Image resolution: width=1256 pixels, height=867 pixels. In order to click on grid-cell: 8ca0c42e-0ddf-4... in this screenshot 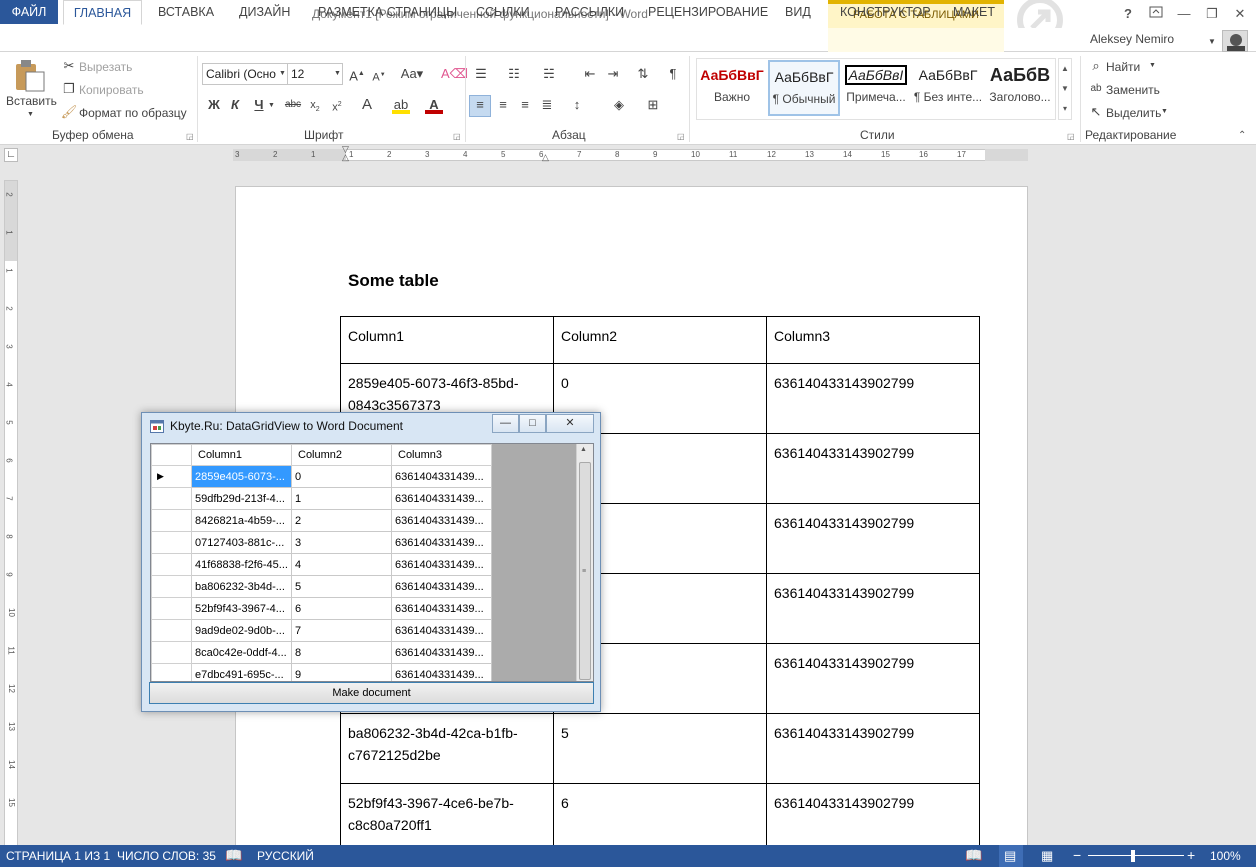, I will do `click(241, 652)`.